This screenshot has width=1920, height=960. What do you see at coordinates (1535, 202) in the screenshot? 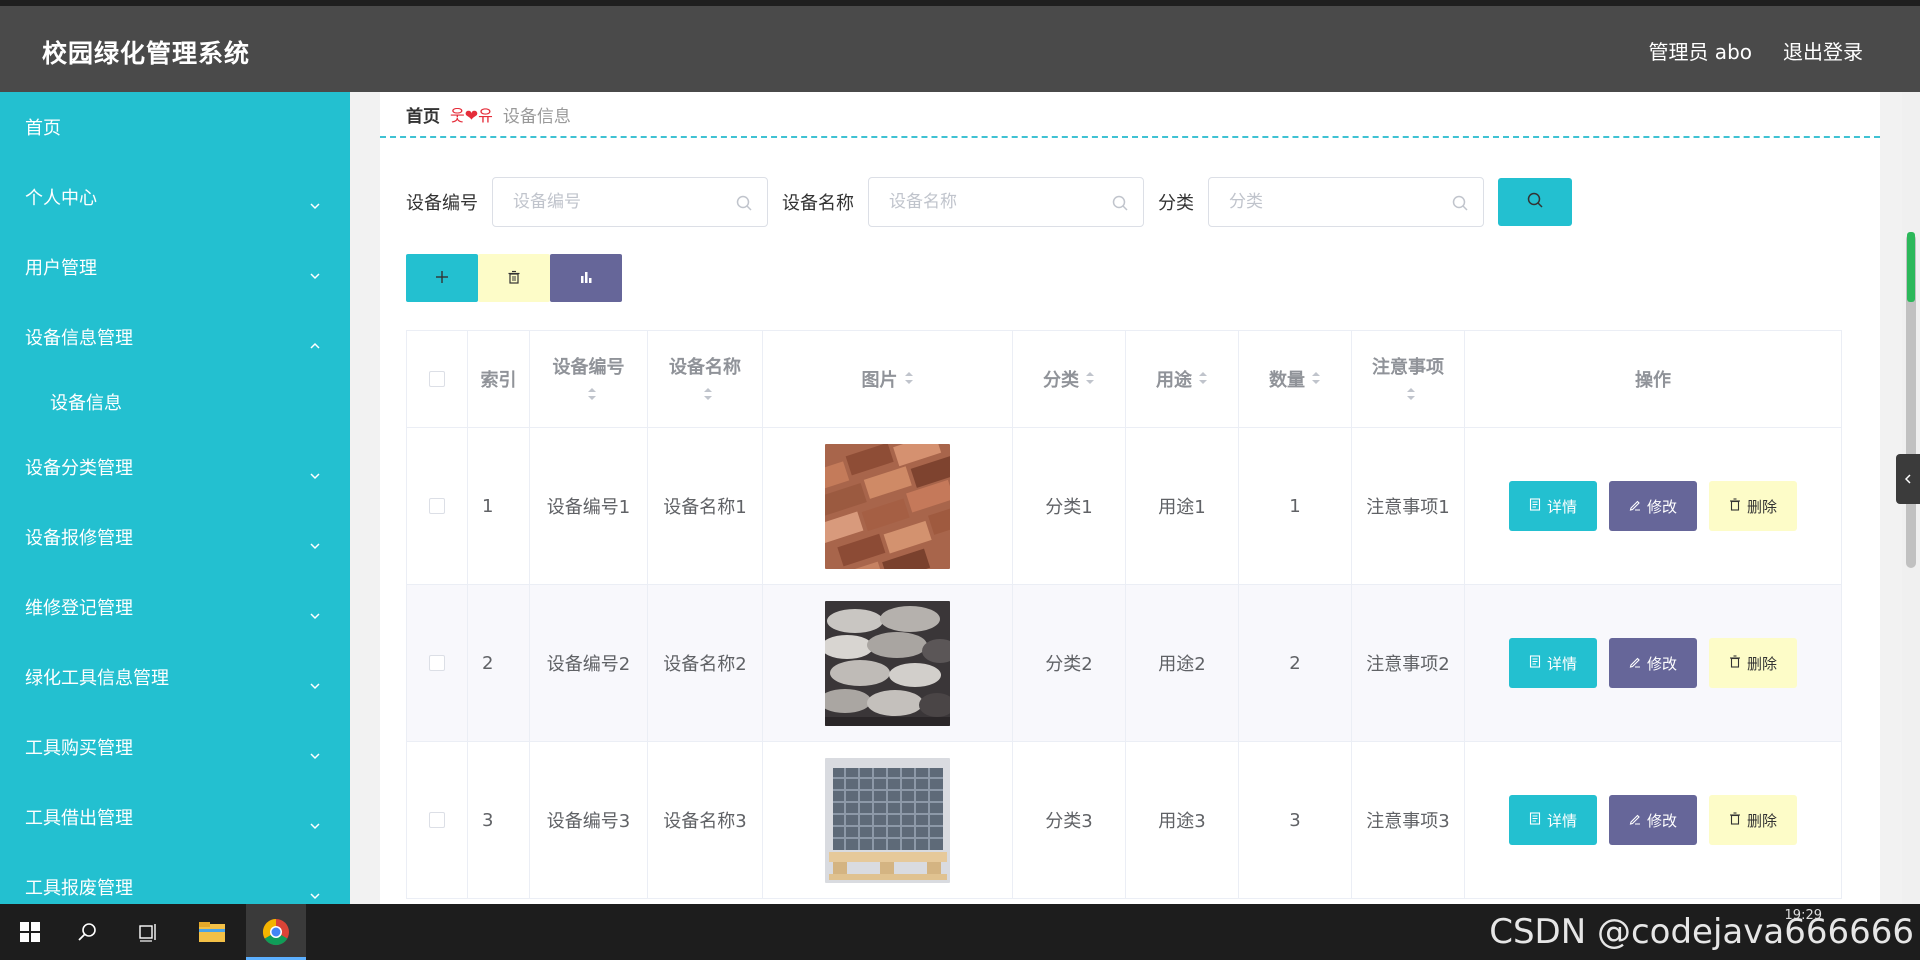
I see `search-button` at bounding box center [1535, 202].